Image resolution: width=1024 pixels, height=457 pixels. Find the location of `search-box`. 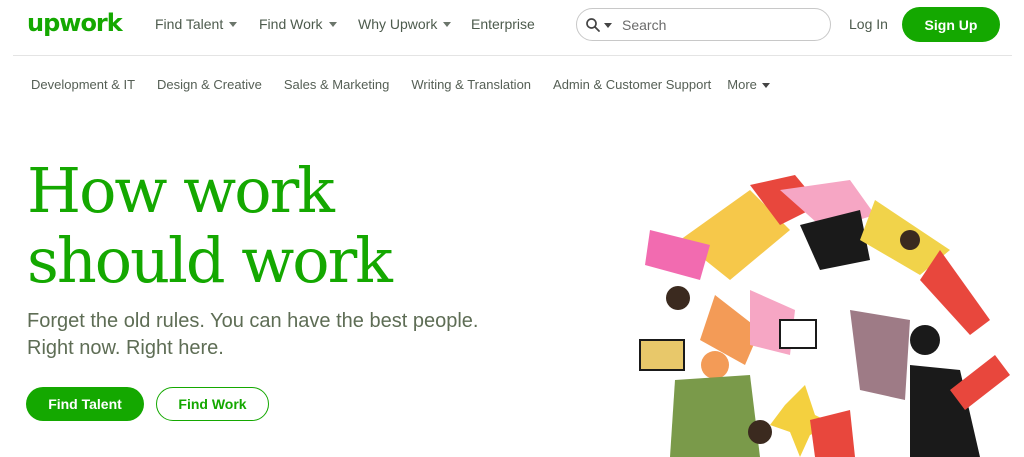

search-box is located at coordinates (703, 24).